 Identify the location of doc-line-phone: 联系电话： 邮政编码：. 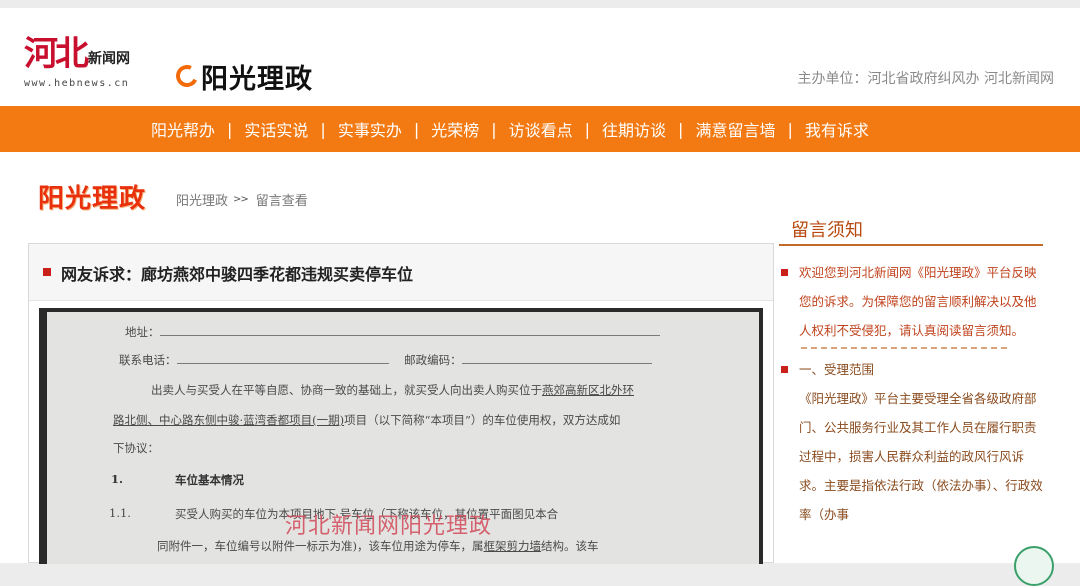
(385, 360).